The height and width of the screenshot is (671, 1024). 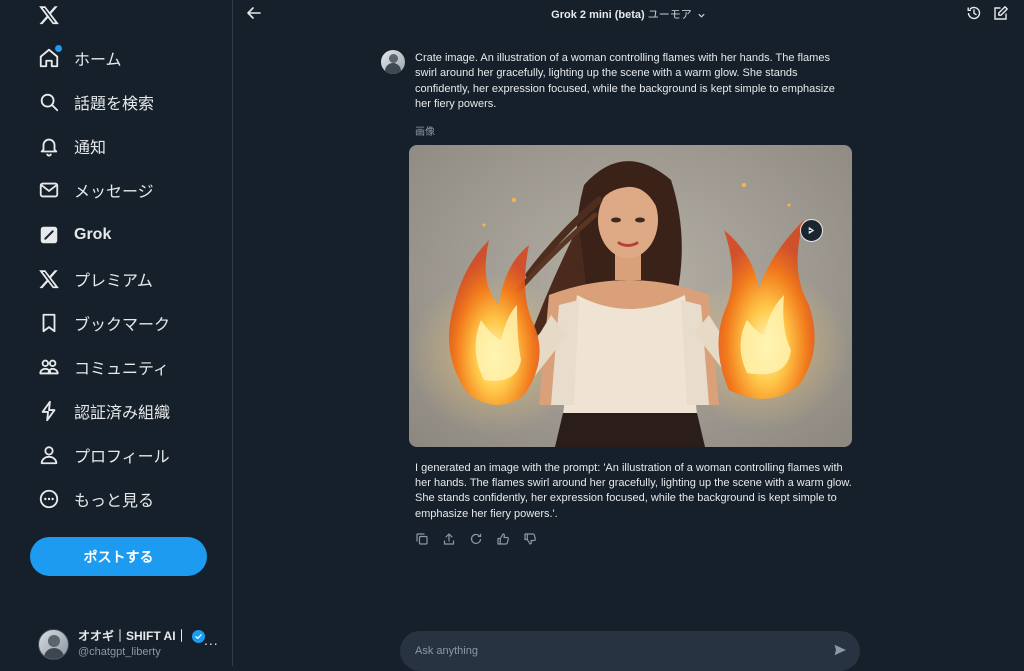 I want to click on copy-icon, so click(x=422, y=539).